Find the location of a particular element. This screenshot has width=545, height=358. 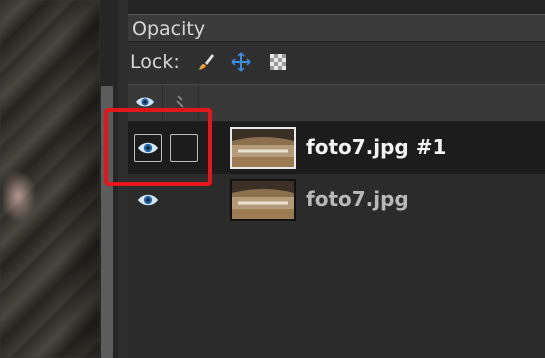

checkerboard-alpha-icon is located at coordinates (278, 62).